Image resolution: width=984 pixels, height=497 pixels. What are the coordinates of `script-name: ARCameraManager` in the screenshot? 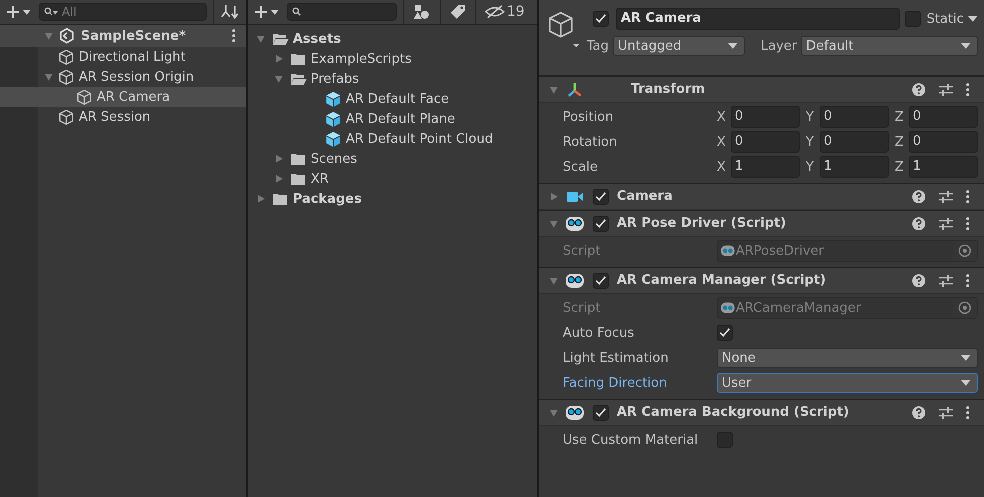 It's located at (799, 308).